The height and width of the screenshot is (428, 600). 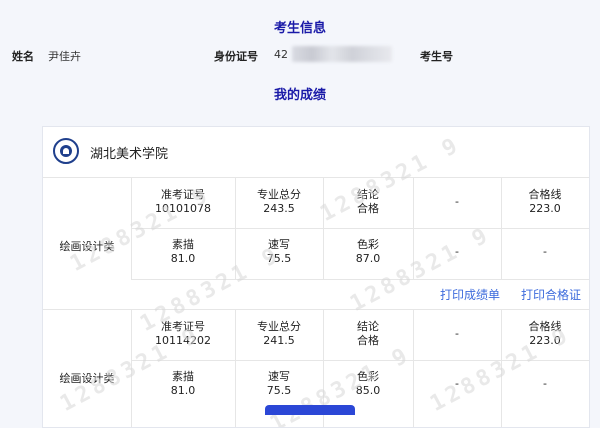 What do you see at coordinates (342, 54) in the screenshot?
I see `id-number-redacted` at bounding box center [342, 54].